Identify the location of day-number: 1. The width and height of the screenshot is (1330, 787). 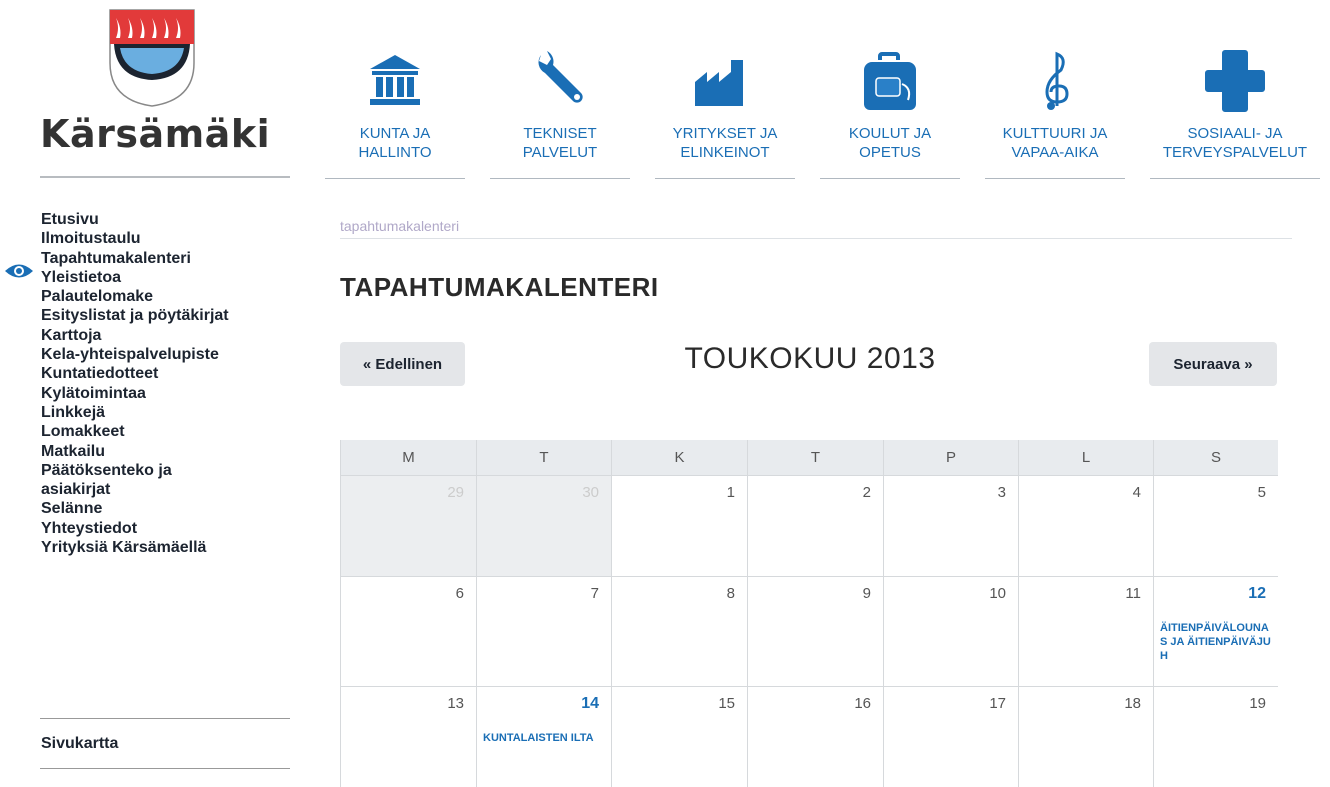
(730, 492).